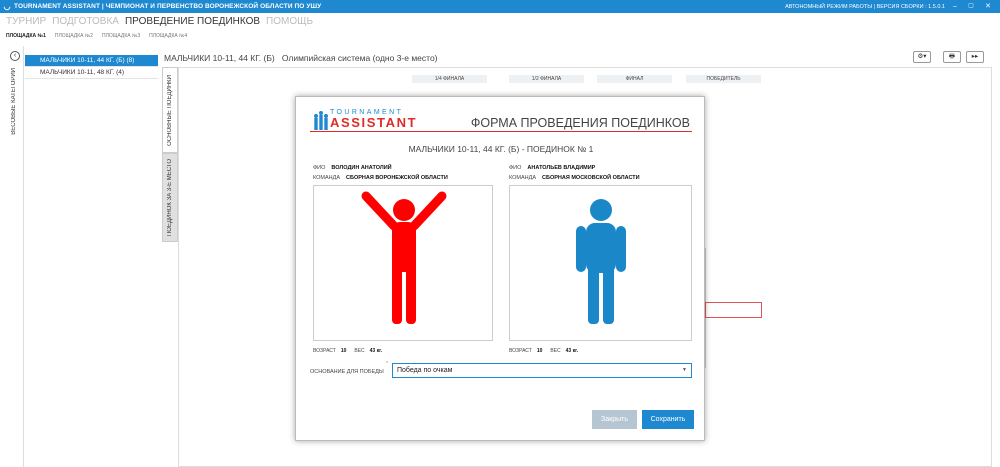  I want to click on red-fighter-panel, so click(403, 263).